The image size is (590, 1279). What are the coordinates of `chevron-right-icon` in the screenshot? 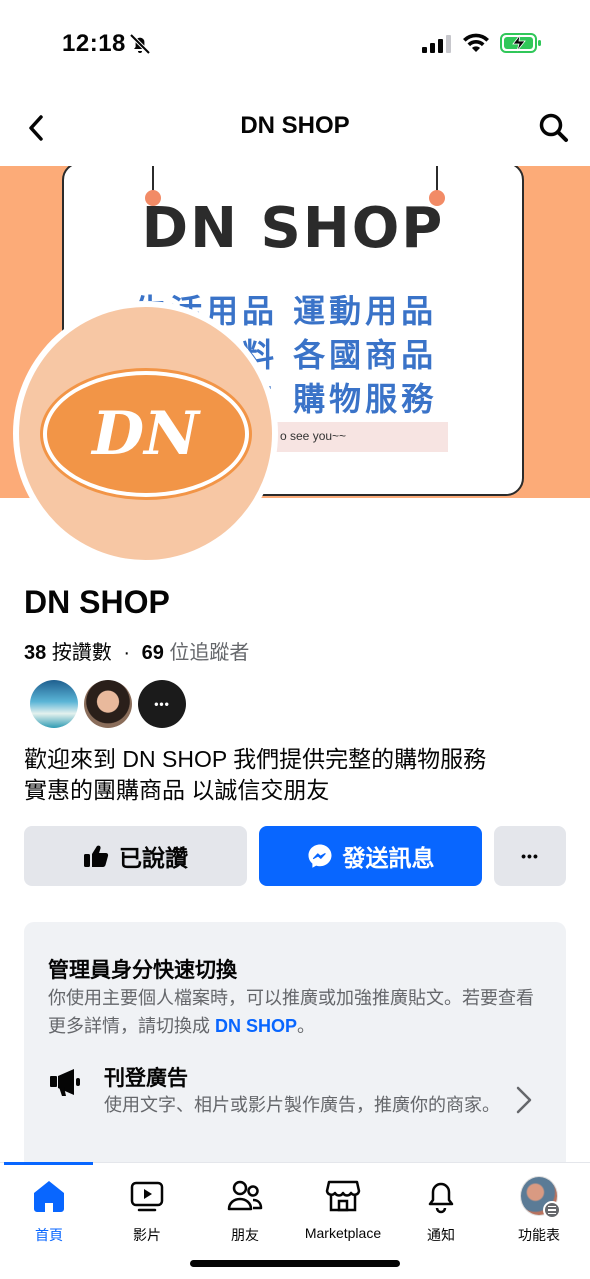 It's located at (524, 1100).